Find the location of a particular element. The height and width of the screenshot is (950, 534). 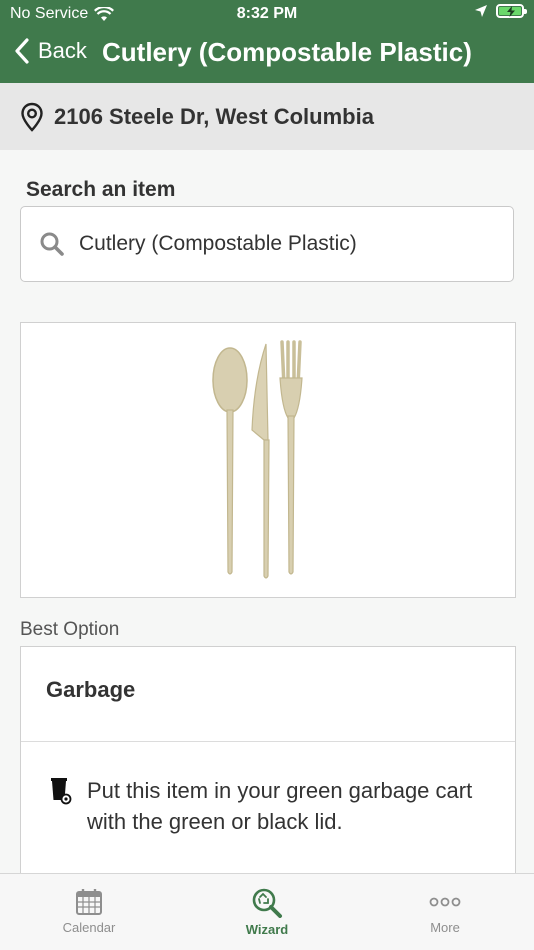

address-text: 2106 Steele Dr, West Columbia is located at coordinates (214, 116).